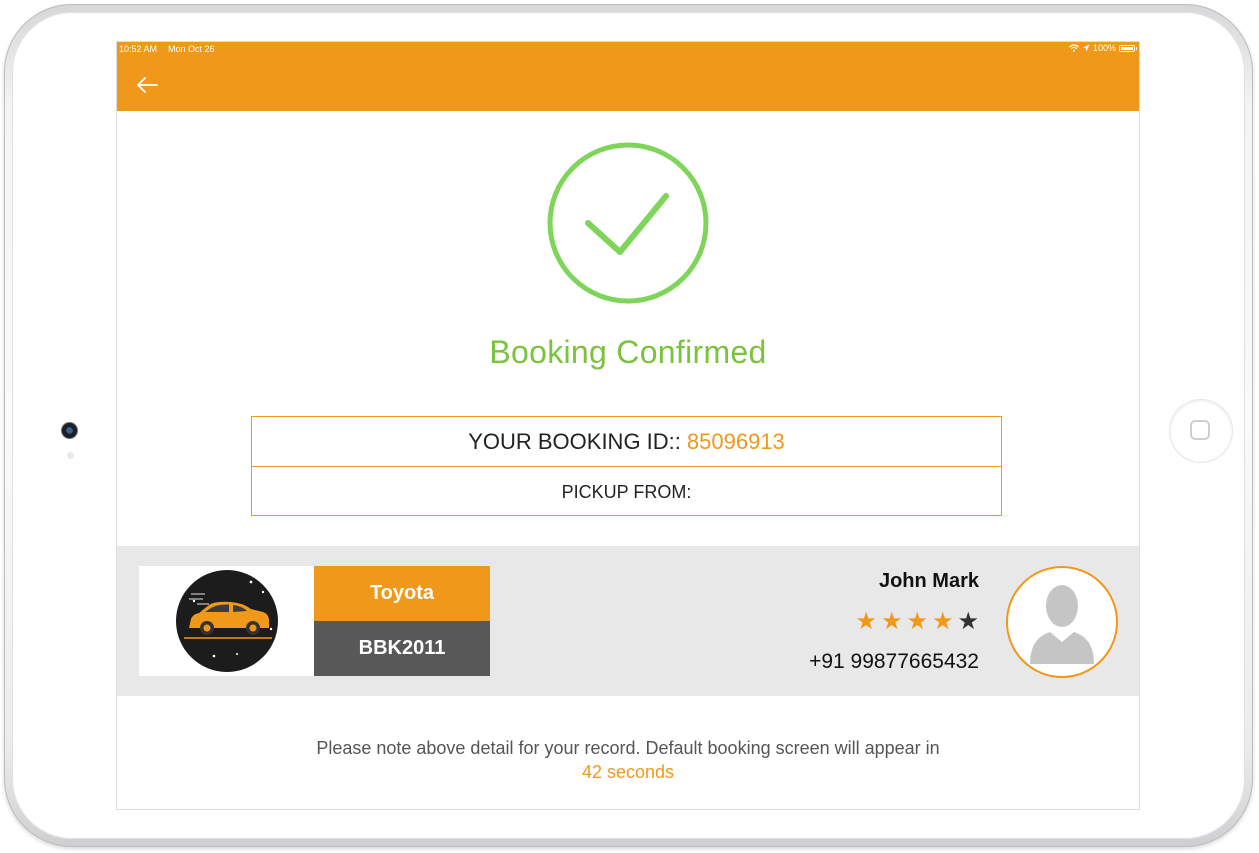 The width and height of the screenshot is (1259, 853). What do you see at coordinates (628, 76) in the screenshot?
I see `top-app-bar: 10:52 AM Mon Oct 26 100%` at bounding box center [628, 76].